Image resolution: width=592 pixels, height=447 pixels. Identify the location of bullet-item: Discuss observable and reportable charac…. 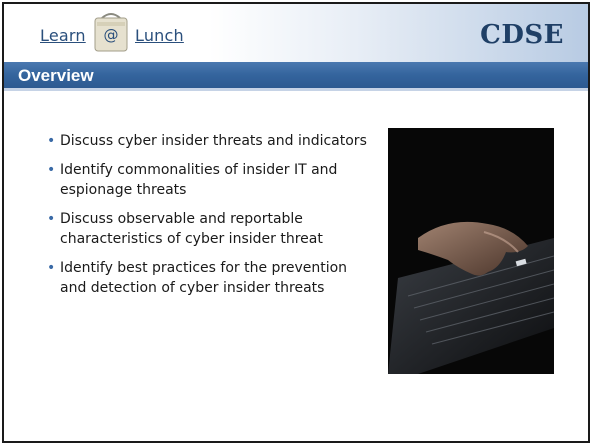
(207, 229).